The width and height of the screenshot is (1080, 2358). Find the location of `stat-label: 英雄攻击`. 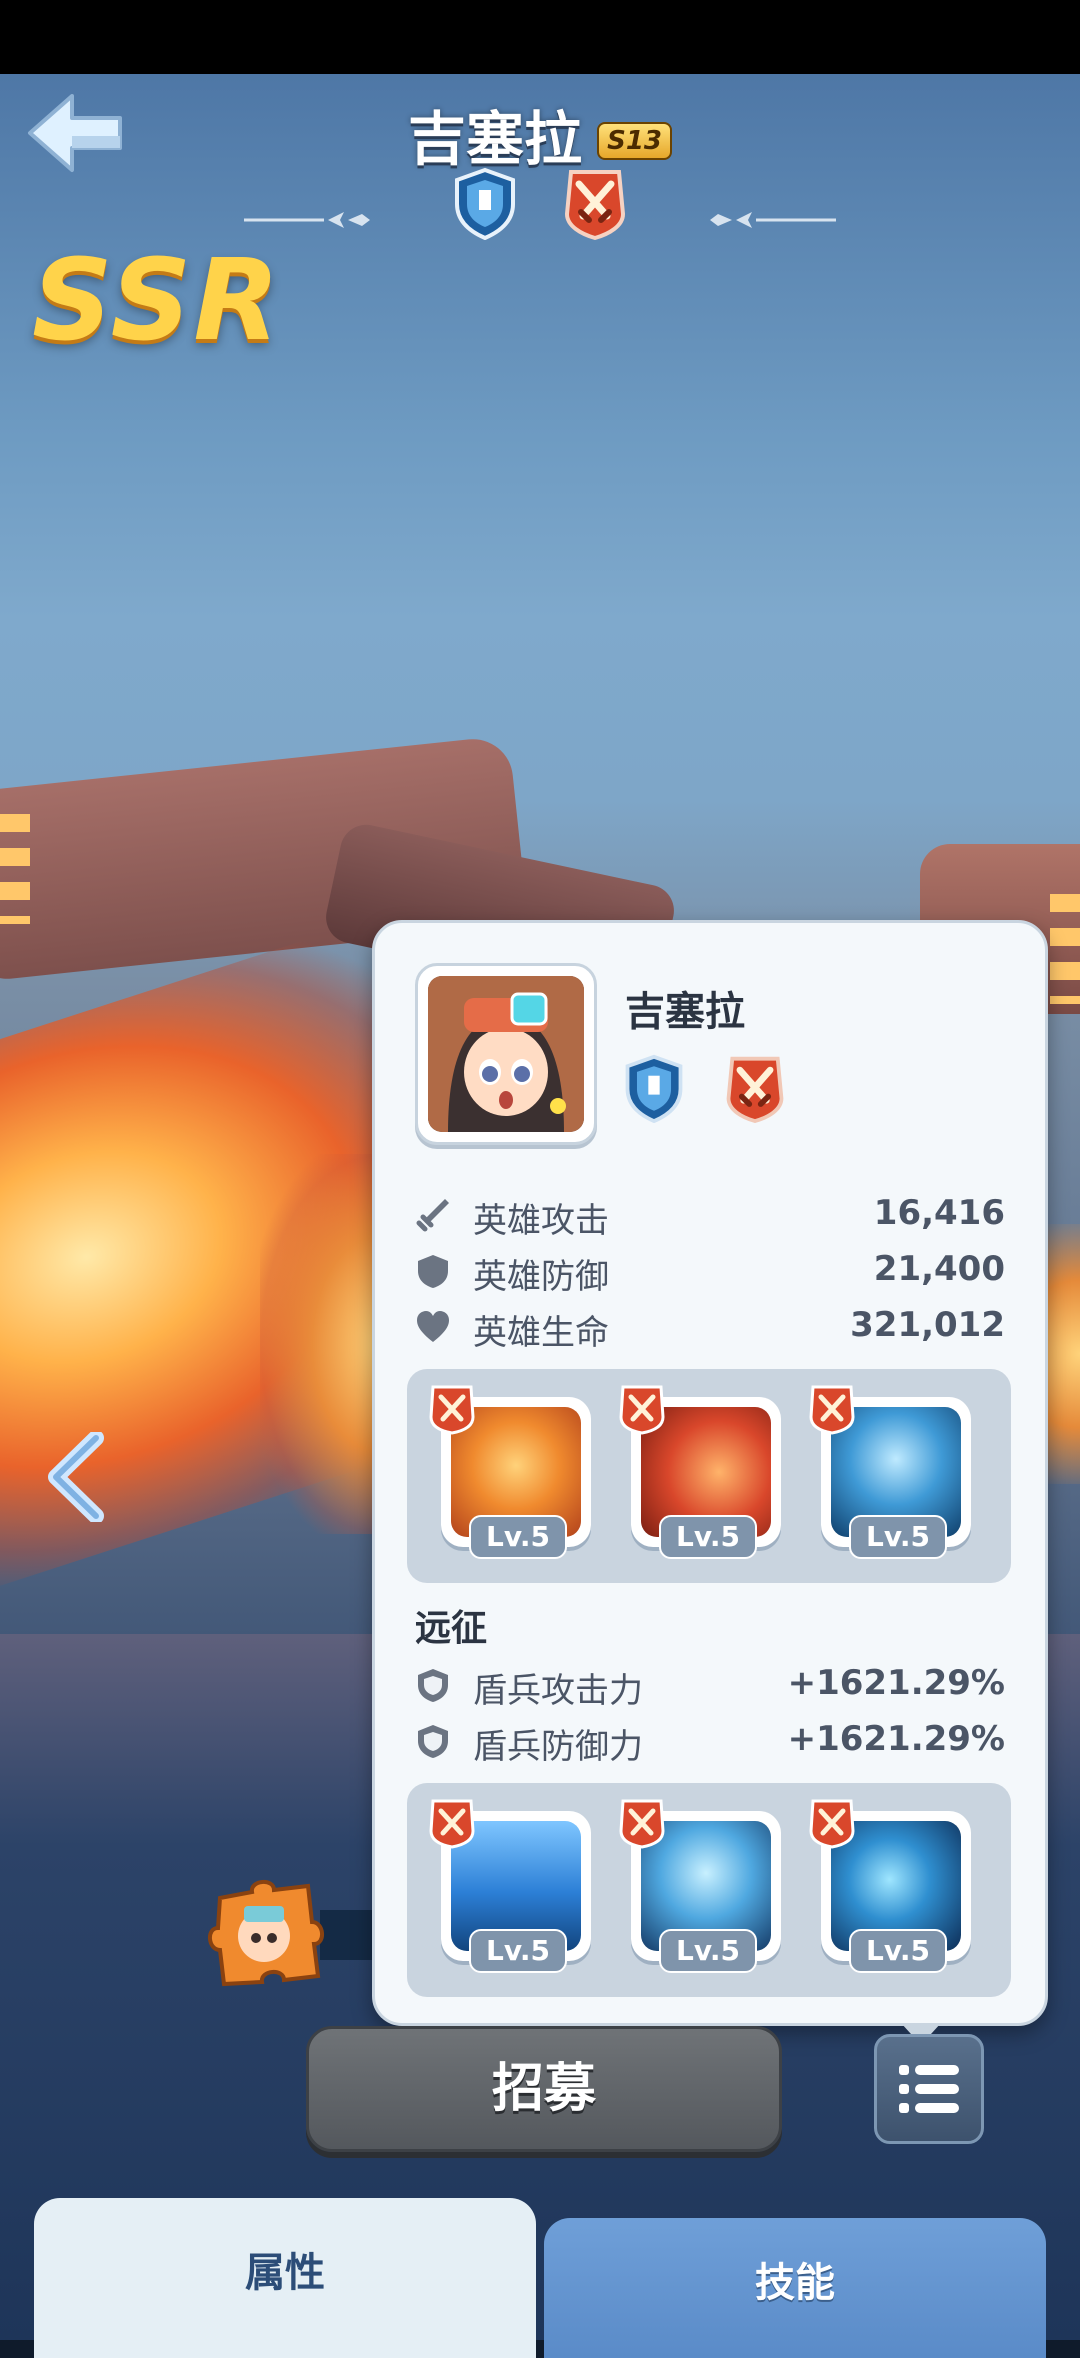

stat-label: 英雄攻击 is located at coordinates (541, 1221).